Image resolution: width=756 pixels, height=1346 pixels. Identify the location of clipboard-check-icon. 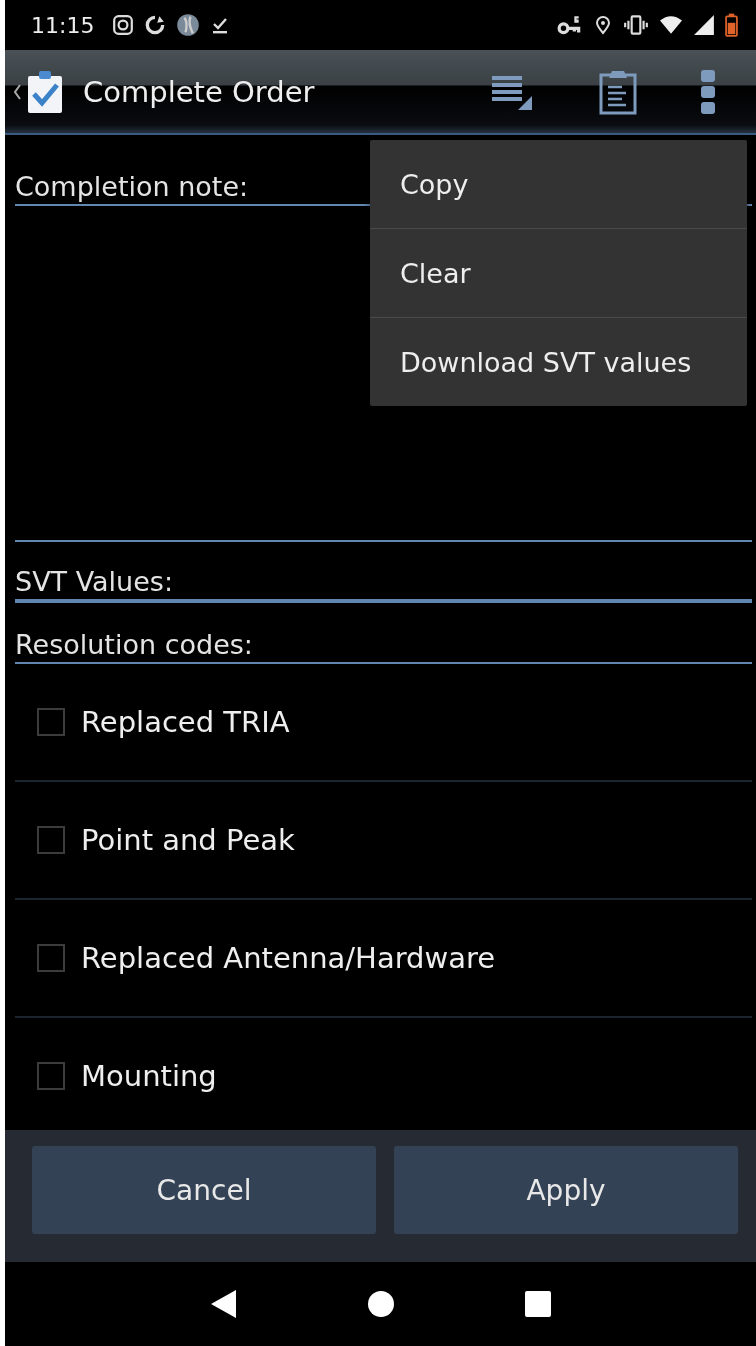
(45, 91).